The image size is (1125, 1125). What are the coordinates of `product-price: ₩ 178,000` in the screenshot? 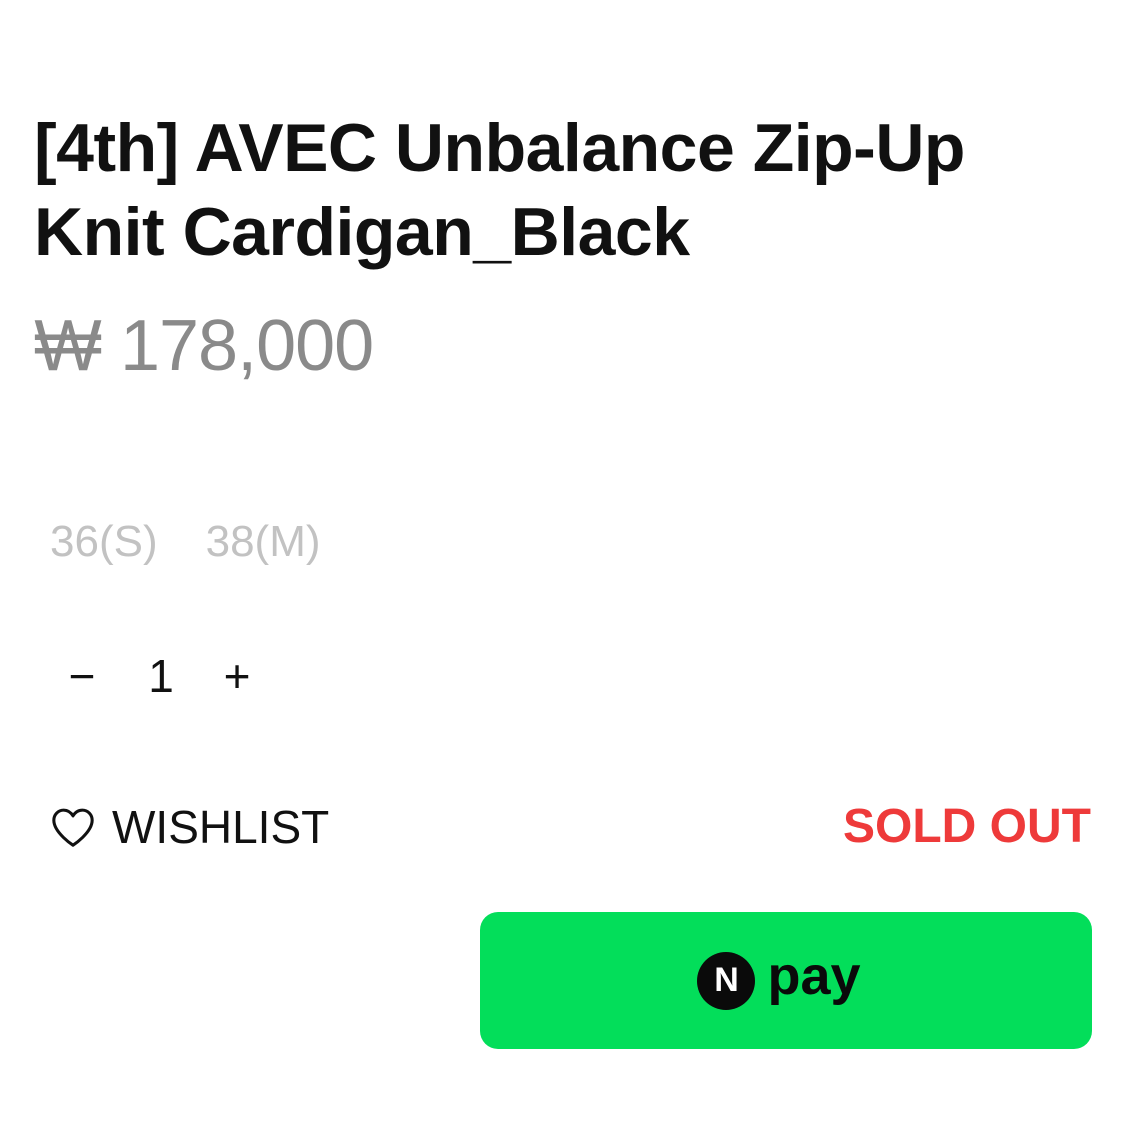 It's located at (204, 346).